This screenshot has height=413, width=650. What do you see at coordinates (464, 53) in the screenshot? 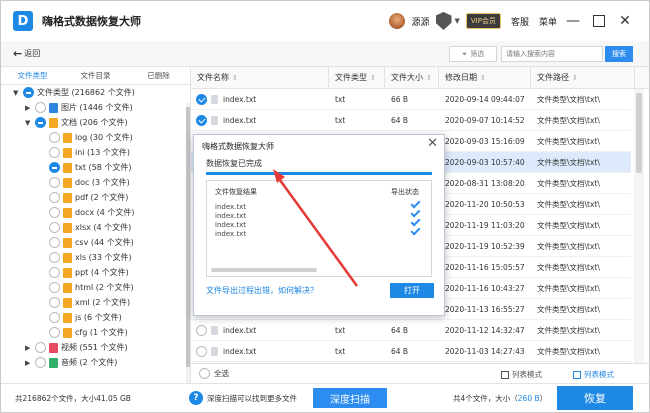
I see `filter-icon: ⏷` at bounding box center [464, 53].